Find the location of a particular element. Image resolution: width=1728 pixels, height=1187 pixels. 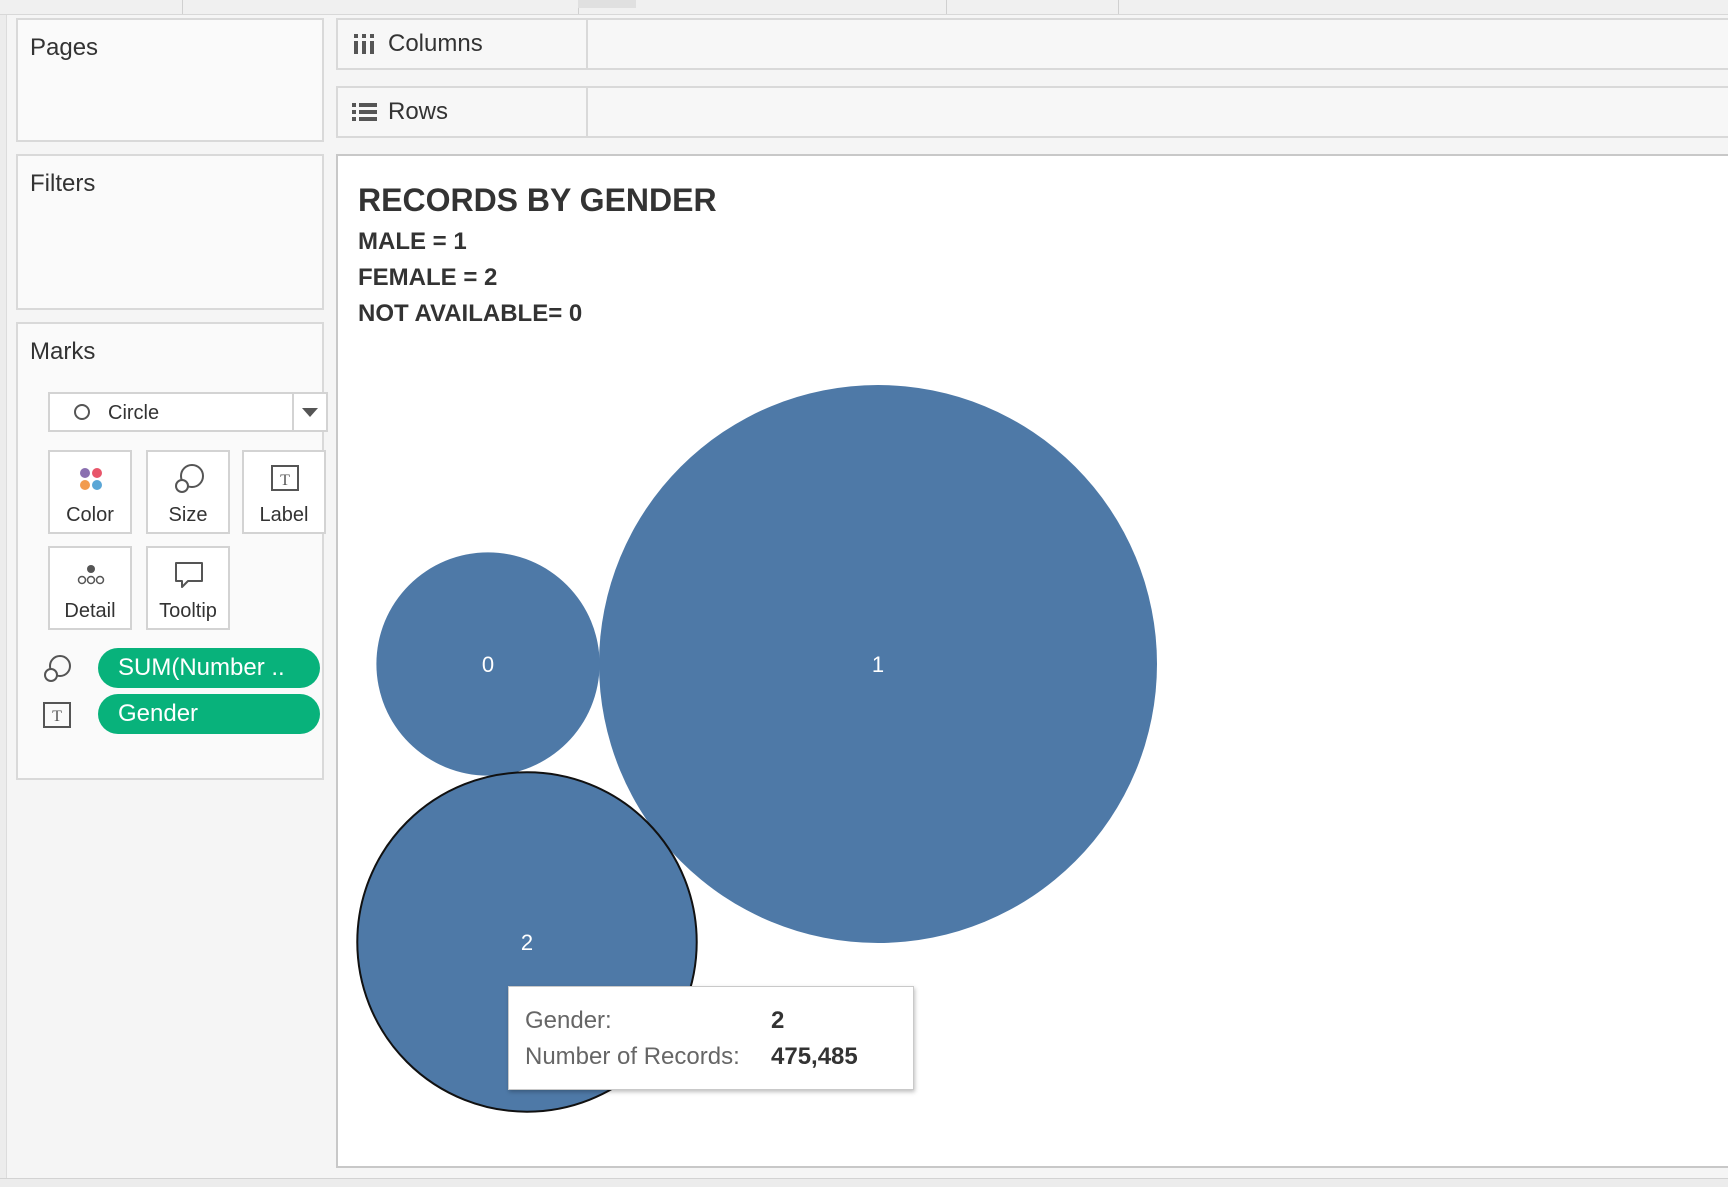

label-field-pill: Gender is located at coordinates (209, 714).